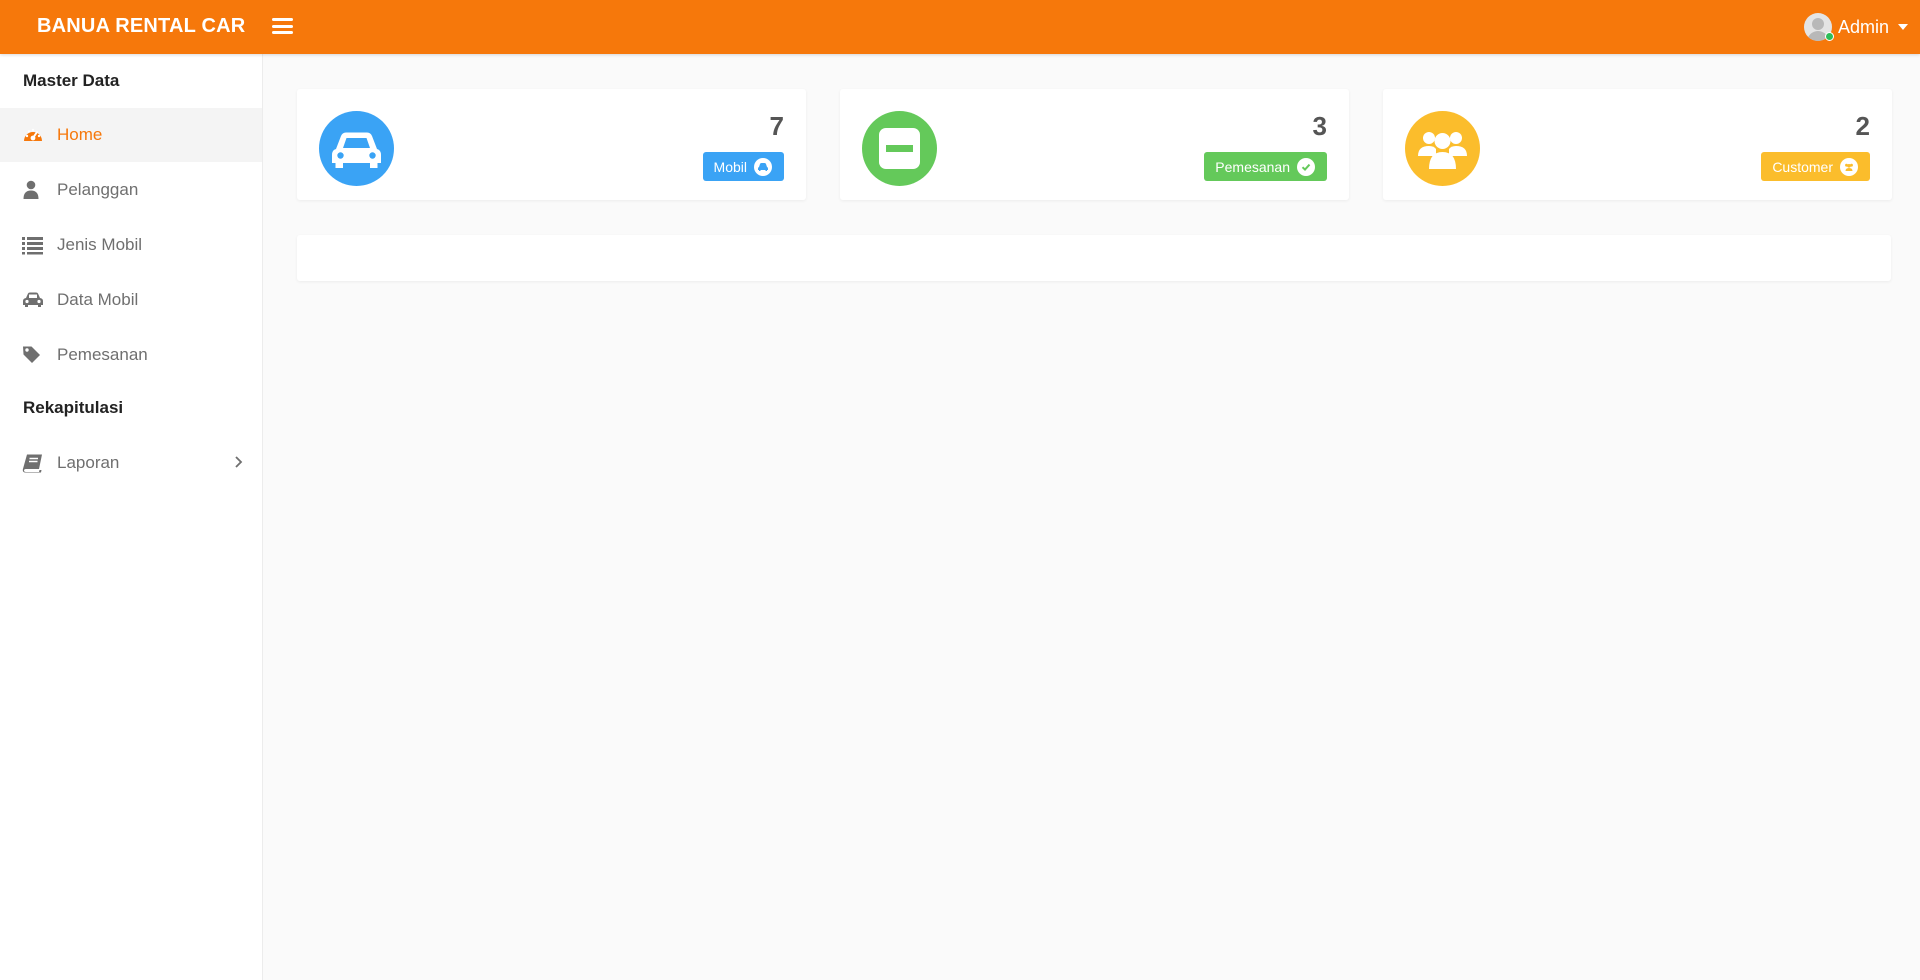 This screenshot has width=1920, height=980. What do you see at coordinates (33, 245) in the screenshot?
I see `list-icon` at bounding box center [33, 245].